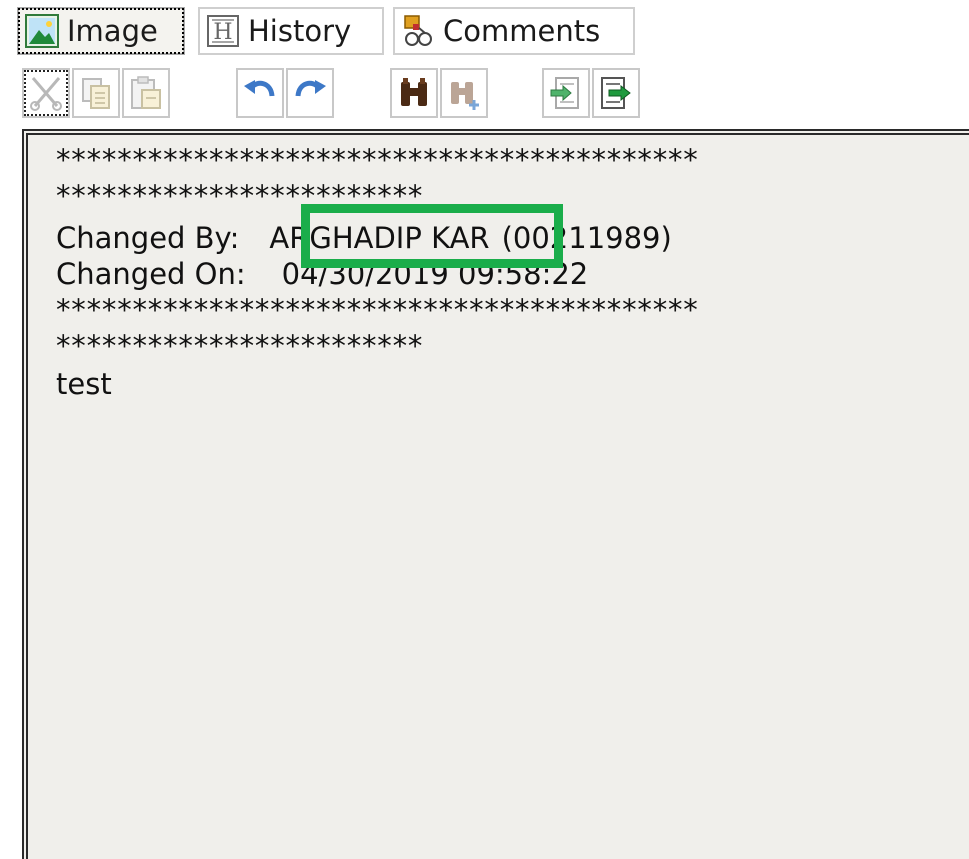 The image size is (969, 859). I want to click on tab-image: Image, so click(101, 31).